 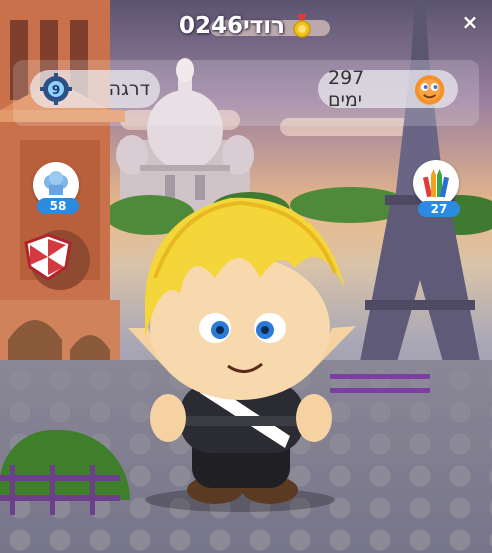 What do you see at coordinates (470, 22) in the screenshot?
I see `close-button: ×` at bounding box center [470, 22].